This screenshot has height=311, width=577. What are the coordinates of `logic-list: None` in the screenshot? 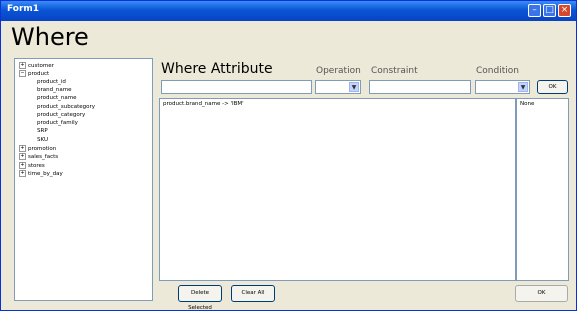 It's located at (542, 189).